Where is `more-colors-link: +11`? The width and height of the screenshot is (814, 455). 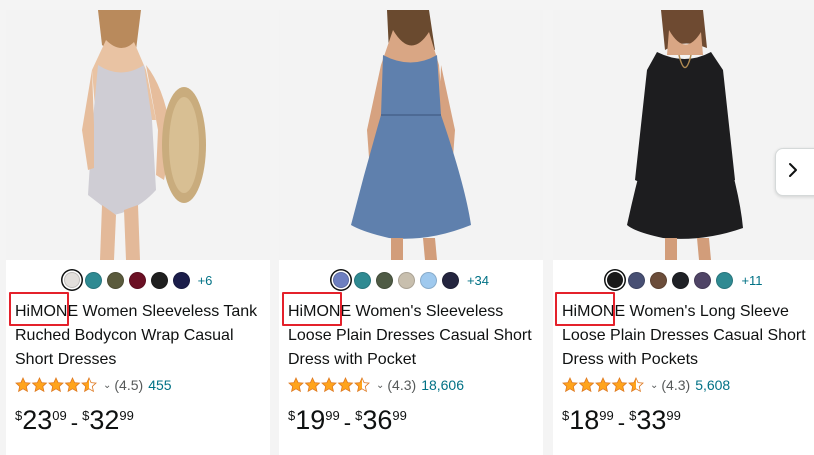
more-colors-link: +11 is located at coordinates (751, 280).